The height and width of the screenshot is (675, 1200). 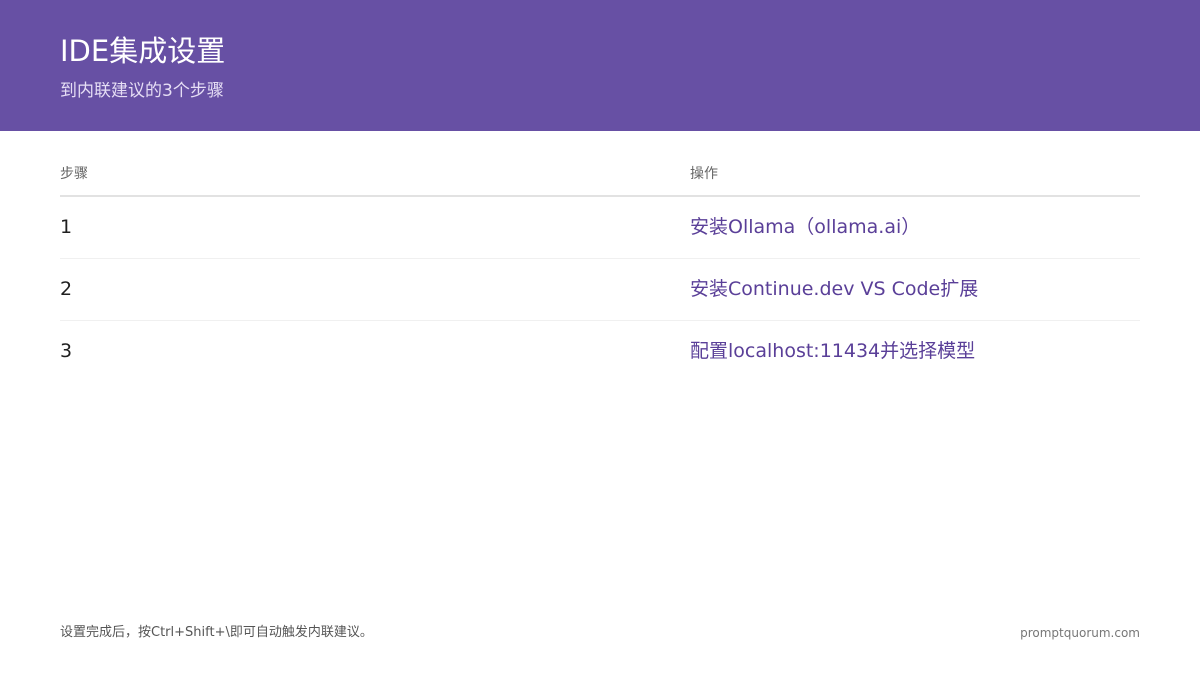 I want to click on step-number: 2, so click(x=66, y=289).